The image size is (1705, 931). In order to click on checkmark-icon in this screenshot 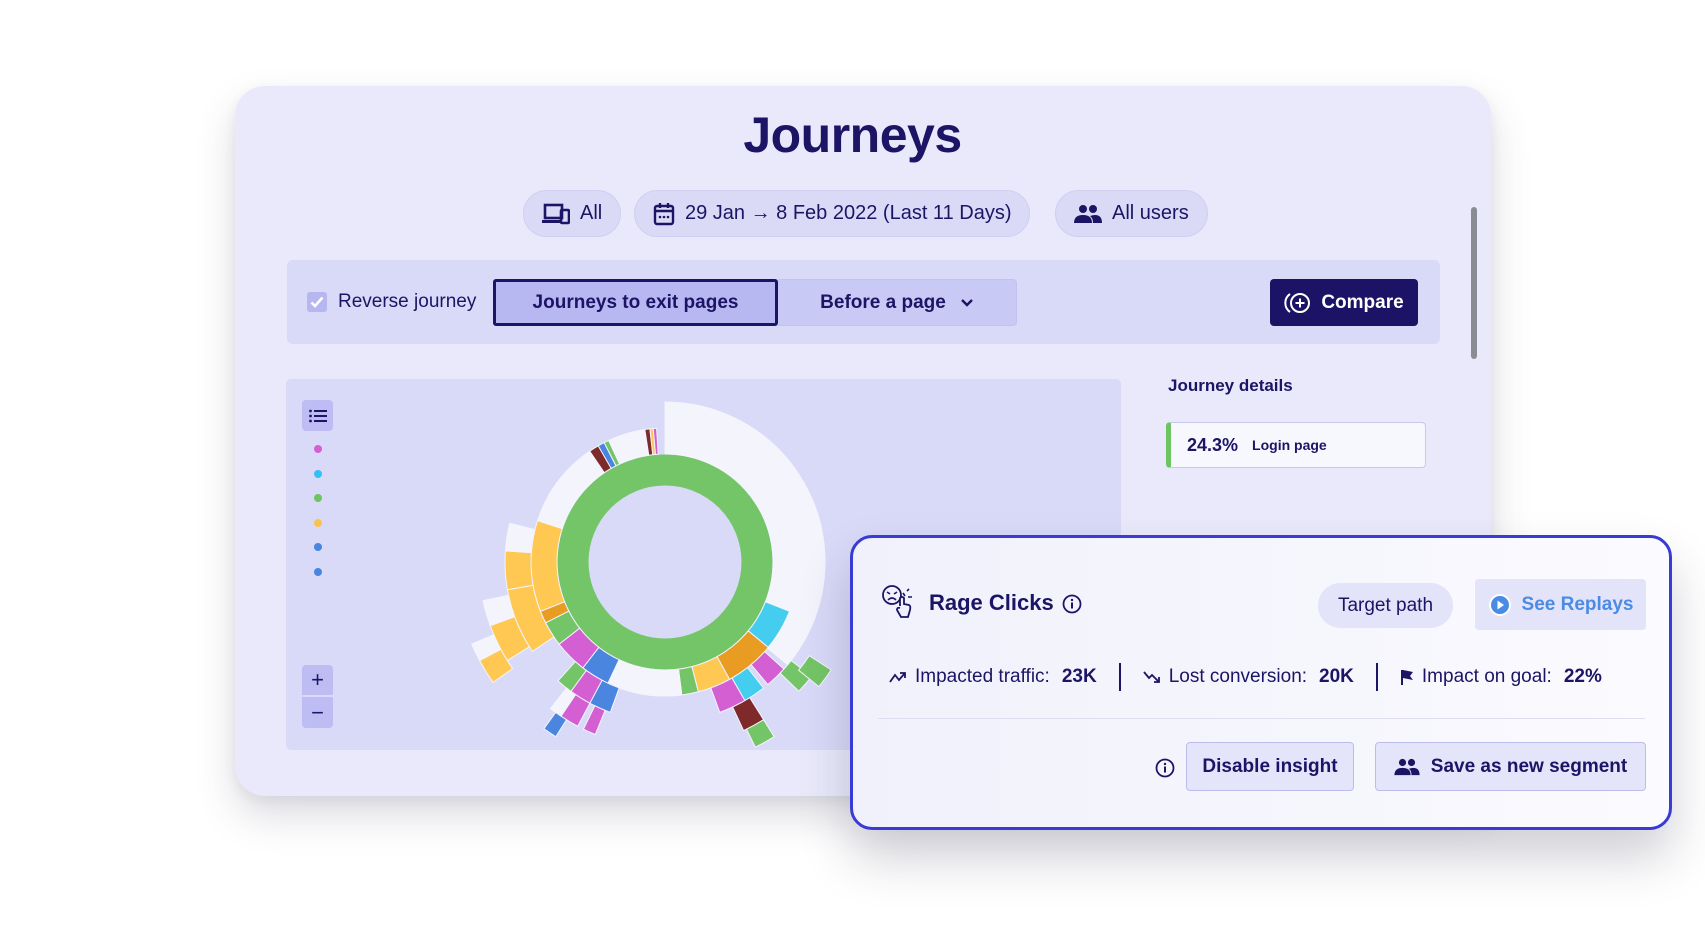, I will do `click(317, 302)`.